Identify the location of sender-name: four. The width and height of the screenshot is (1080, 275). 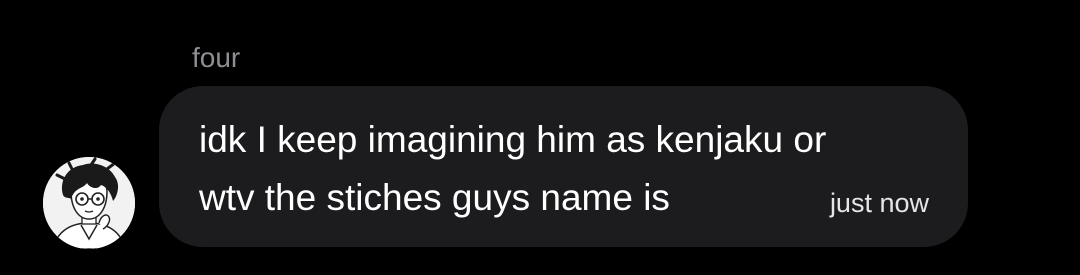
(216, 58).